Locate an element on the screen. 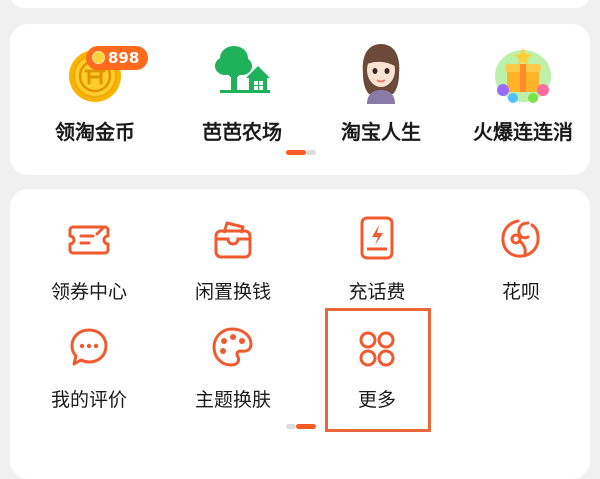 Image resolution: width=600 pixels, height=479 pixels. four-circles-icon is located at coordinates (377, 349).